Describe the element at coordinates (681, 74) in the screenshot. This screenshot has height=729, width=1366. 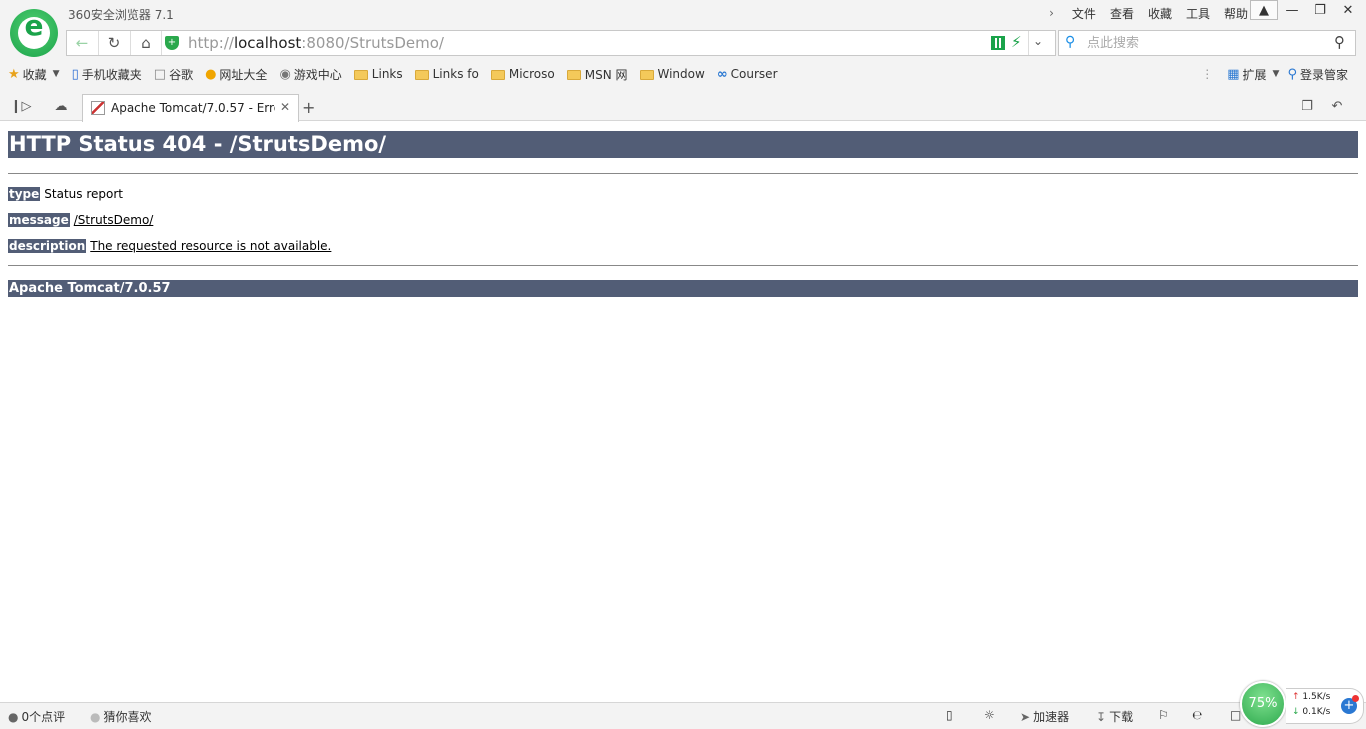
I see `bookmark-label: Window` at that location.